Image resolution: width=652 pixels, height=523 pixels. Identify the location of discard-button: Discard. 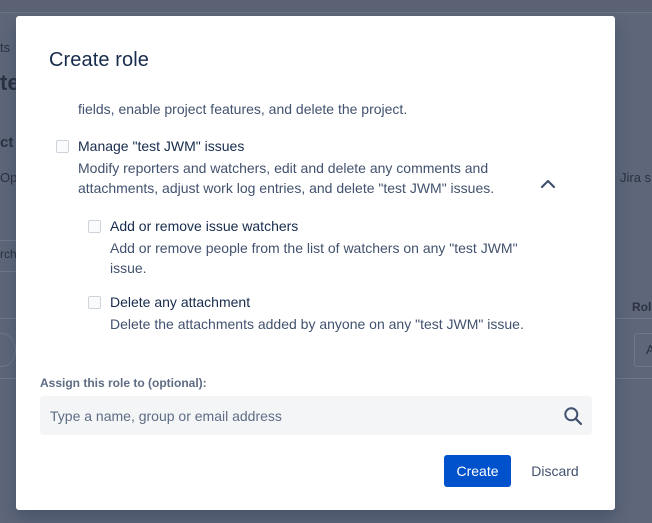
(555, 471).